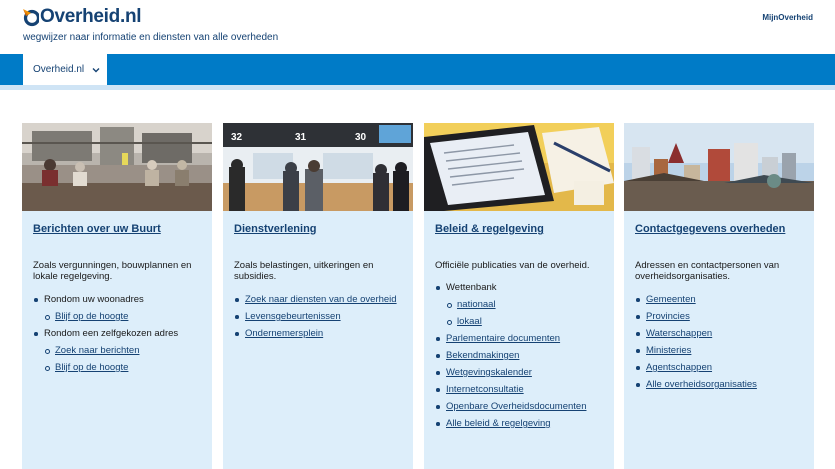  What do you see at coordinates (301, 137) in the screenshot?
I see `counter-sign: 31` at bounding box center [301, 137].